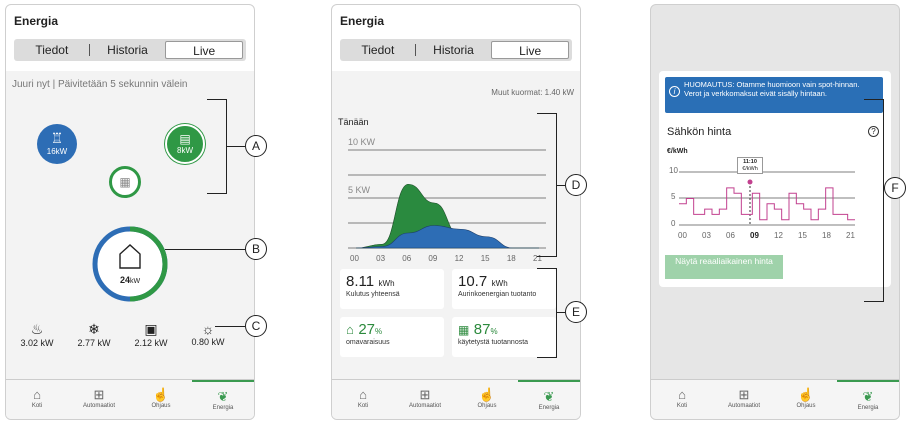 The image size is (911, 426). I want to click on tile-unit: %, so click(494, 331).